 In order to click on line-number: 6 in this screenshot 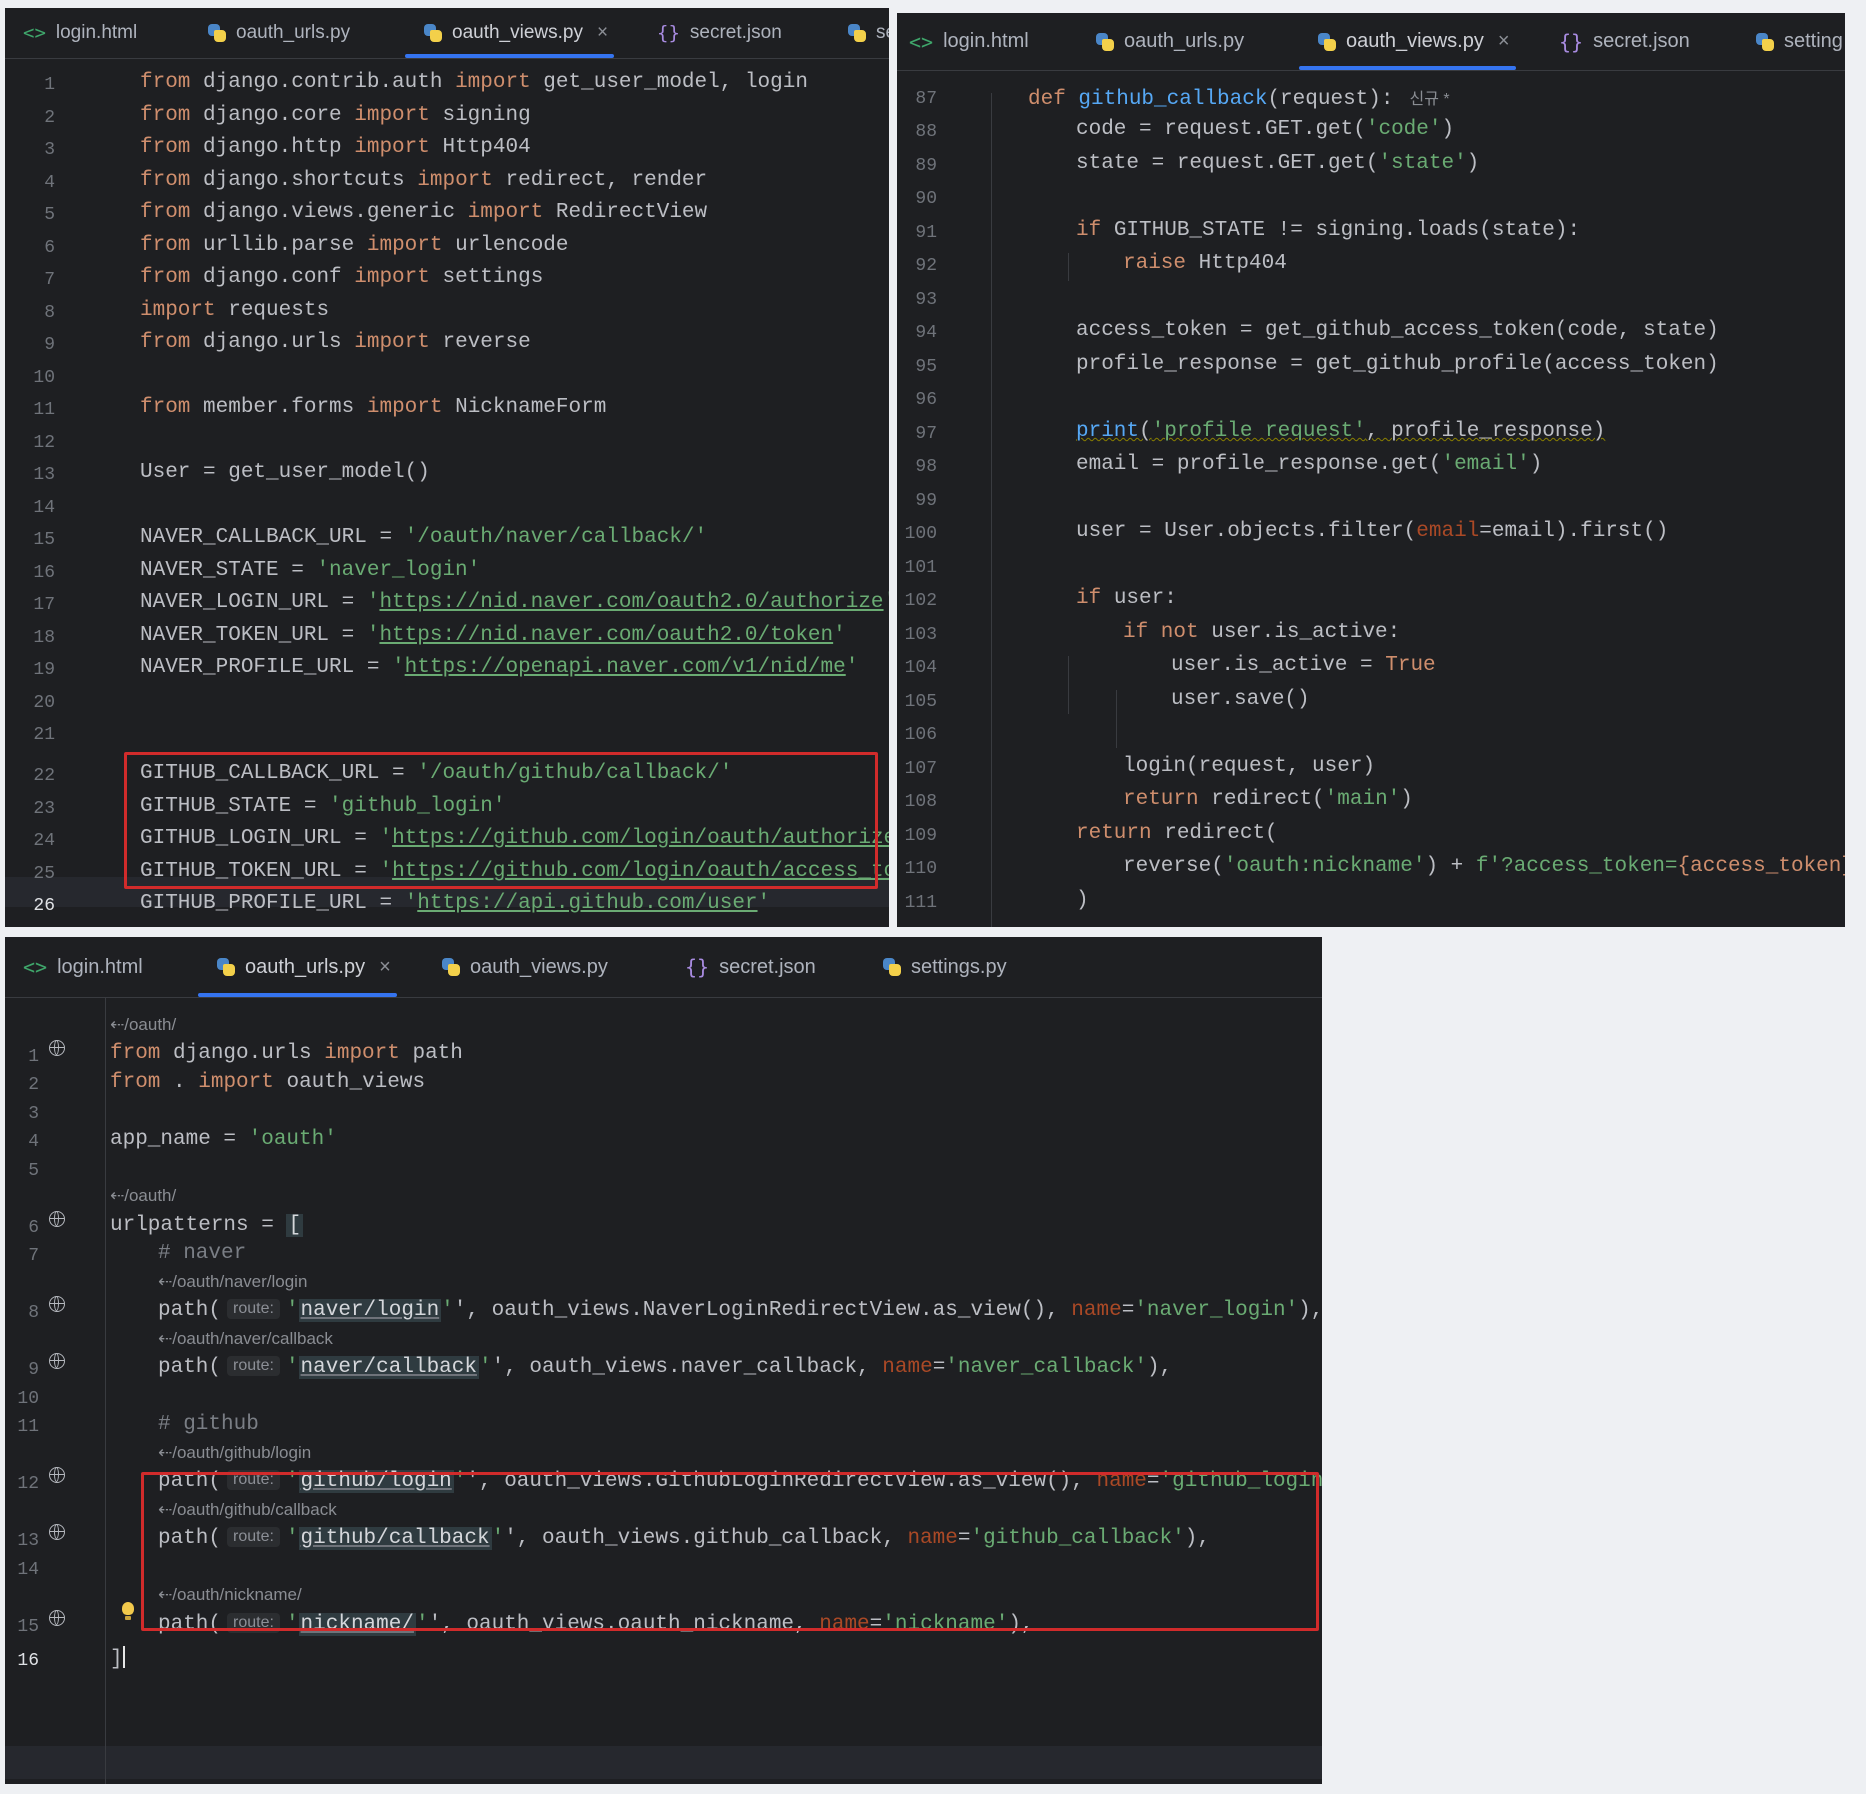, I will do `click(49, 248)`.